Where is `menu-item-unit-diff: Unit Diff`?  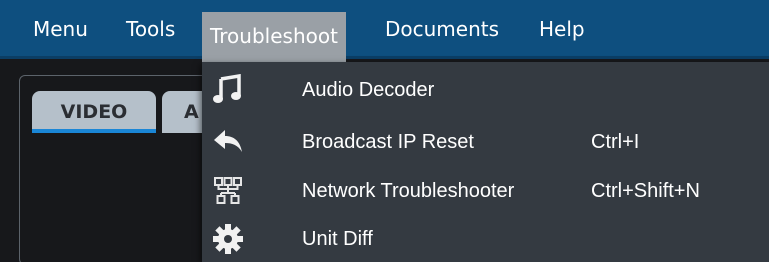
menu-item-unit-diff: Unit Diff is located at coordinates (485, 238).